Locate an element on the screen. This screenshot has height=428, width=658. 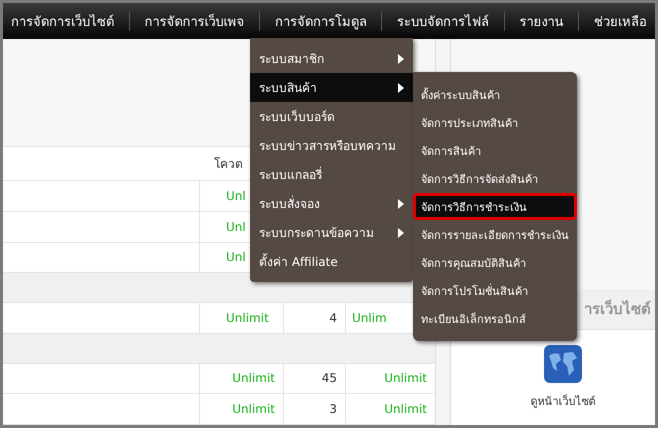
submenu-item: จัดการรายละเอียดการชำระเงิน is located at coordinates (495, 234).